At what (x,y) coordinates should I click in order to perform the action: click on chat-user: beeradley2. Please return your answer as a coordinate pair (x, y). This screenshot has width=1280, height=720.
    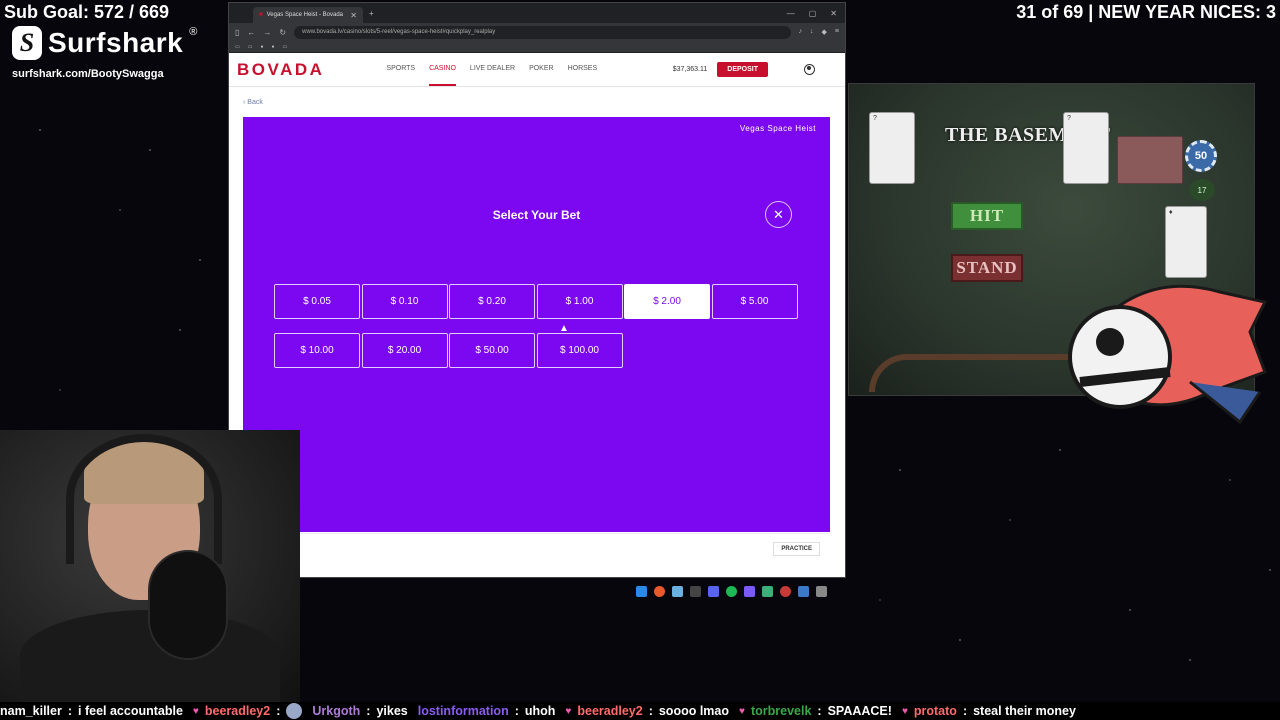
    Looking at the image, I should click on (237, 711).